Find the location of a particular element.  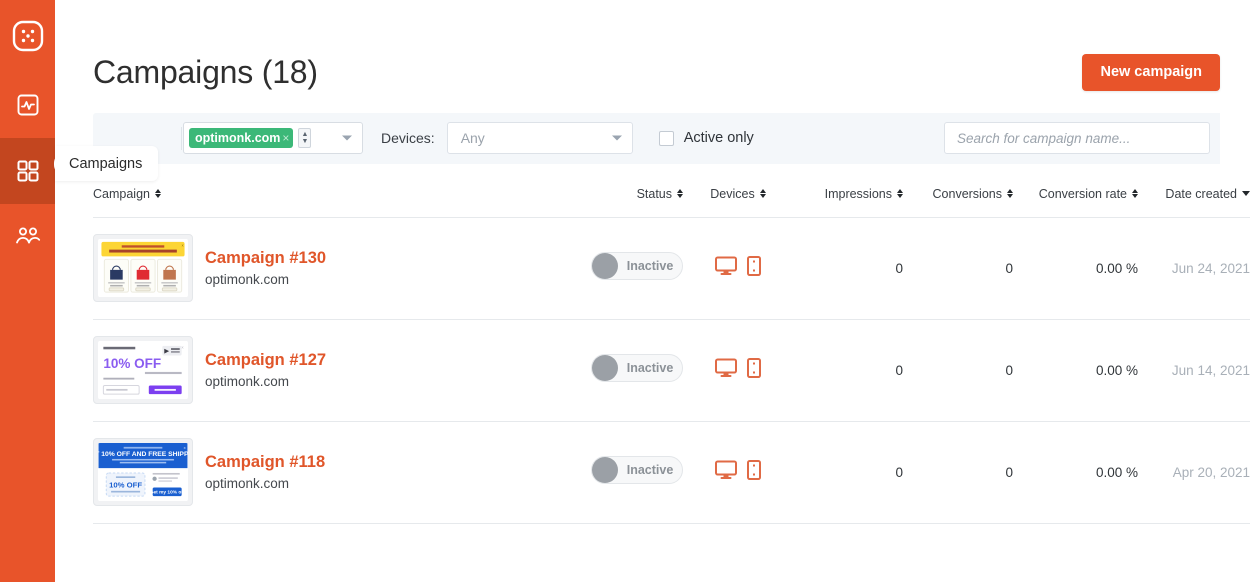

page-header: Campaigns (18) New campaign is located at coordinates (656, 45).